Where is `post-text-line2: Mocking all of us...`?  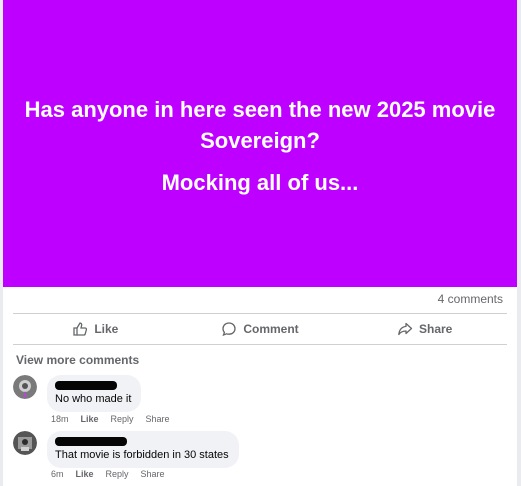 post-text-line2: Mocking all of us... is located at coordinates (260, 182).